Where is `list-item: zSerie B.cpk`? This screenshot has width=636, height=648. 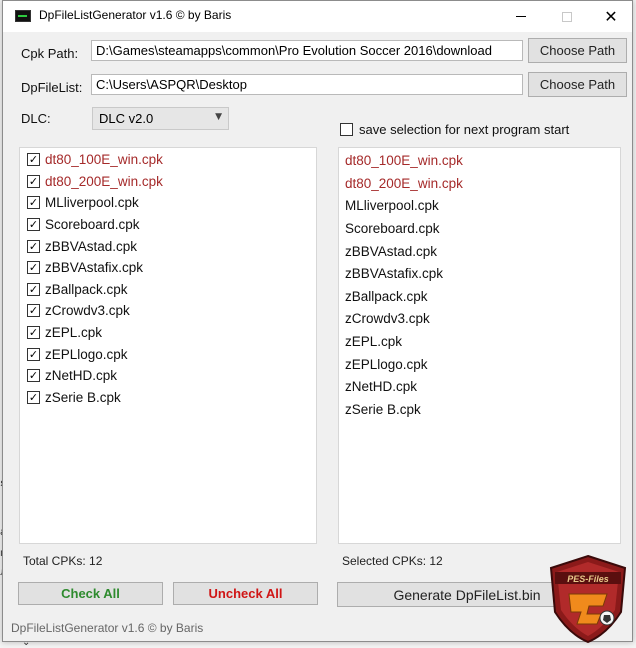
list-item: zSerie B.cpk is located at coordinates (383, 409).